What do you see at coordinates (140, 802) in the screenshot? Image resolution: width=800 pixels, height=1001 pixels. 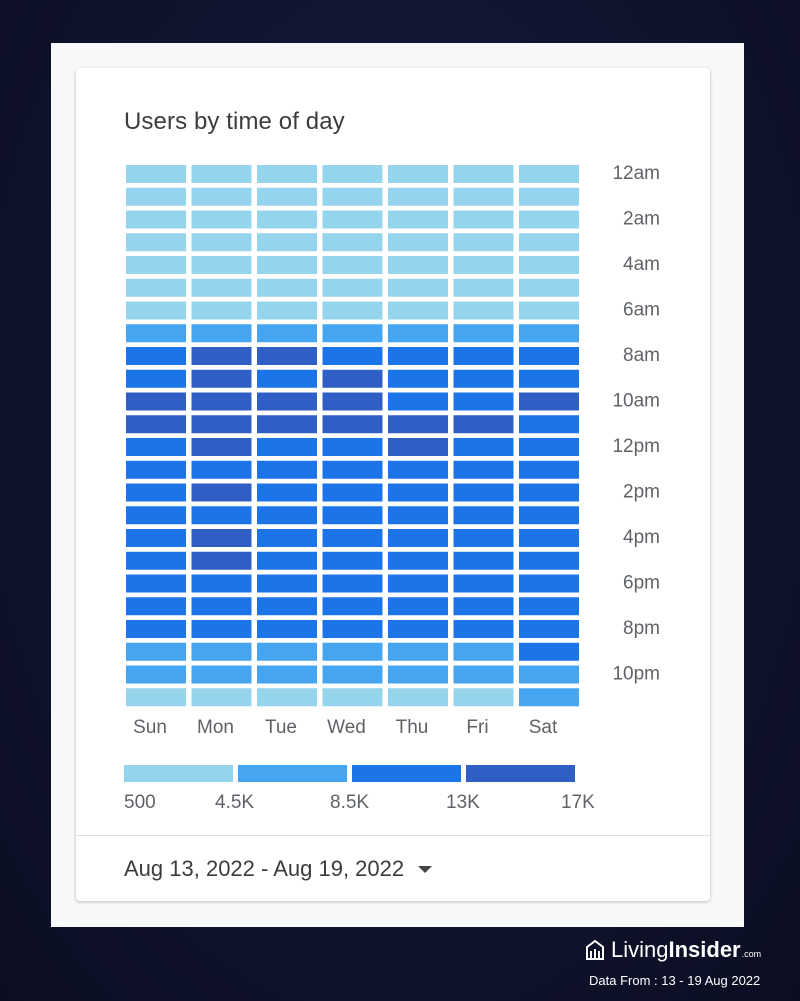 I see `legend-tick-label: 500` at bounding box center [140, 802].